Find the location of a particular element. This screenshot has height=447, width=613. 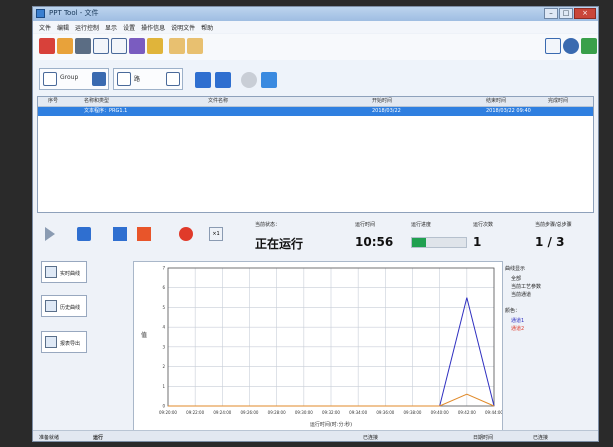

user-add-icon is located at coordinates (65, 46).